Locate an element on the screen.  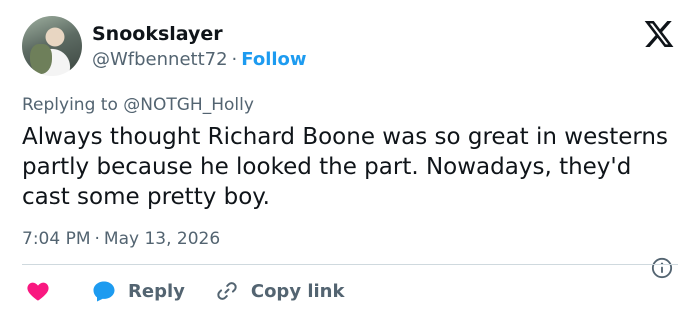
author-display-name: Snookslayer is located at coordinates (157, 34).